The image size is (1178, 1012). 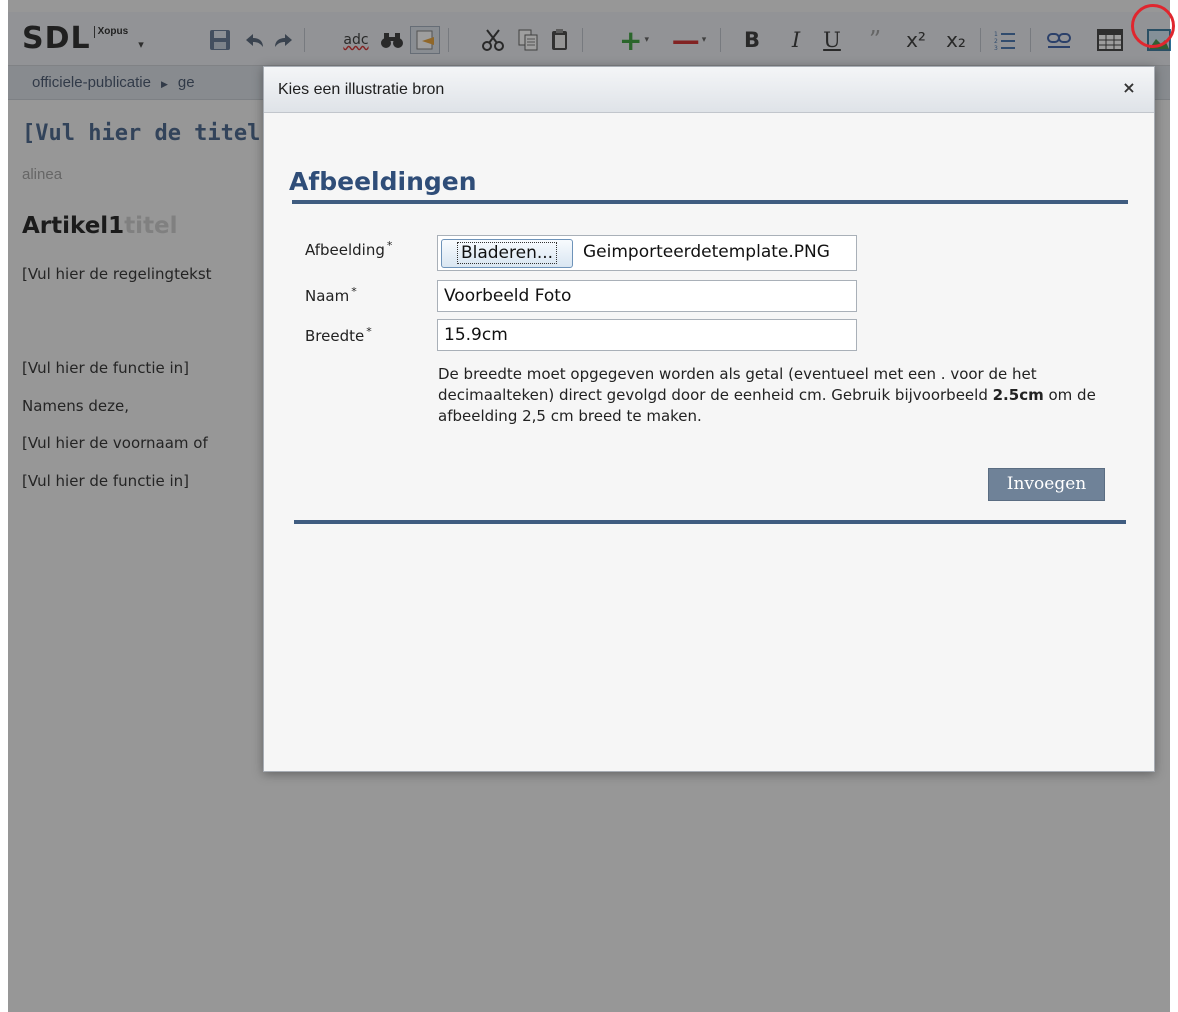 I want to click on help-text-example: 2.5cm, so click(x=1018, y=395).